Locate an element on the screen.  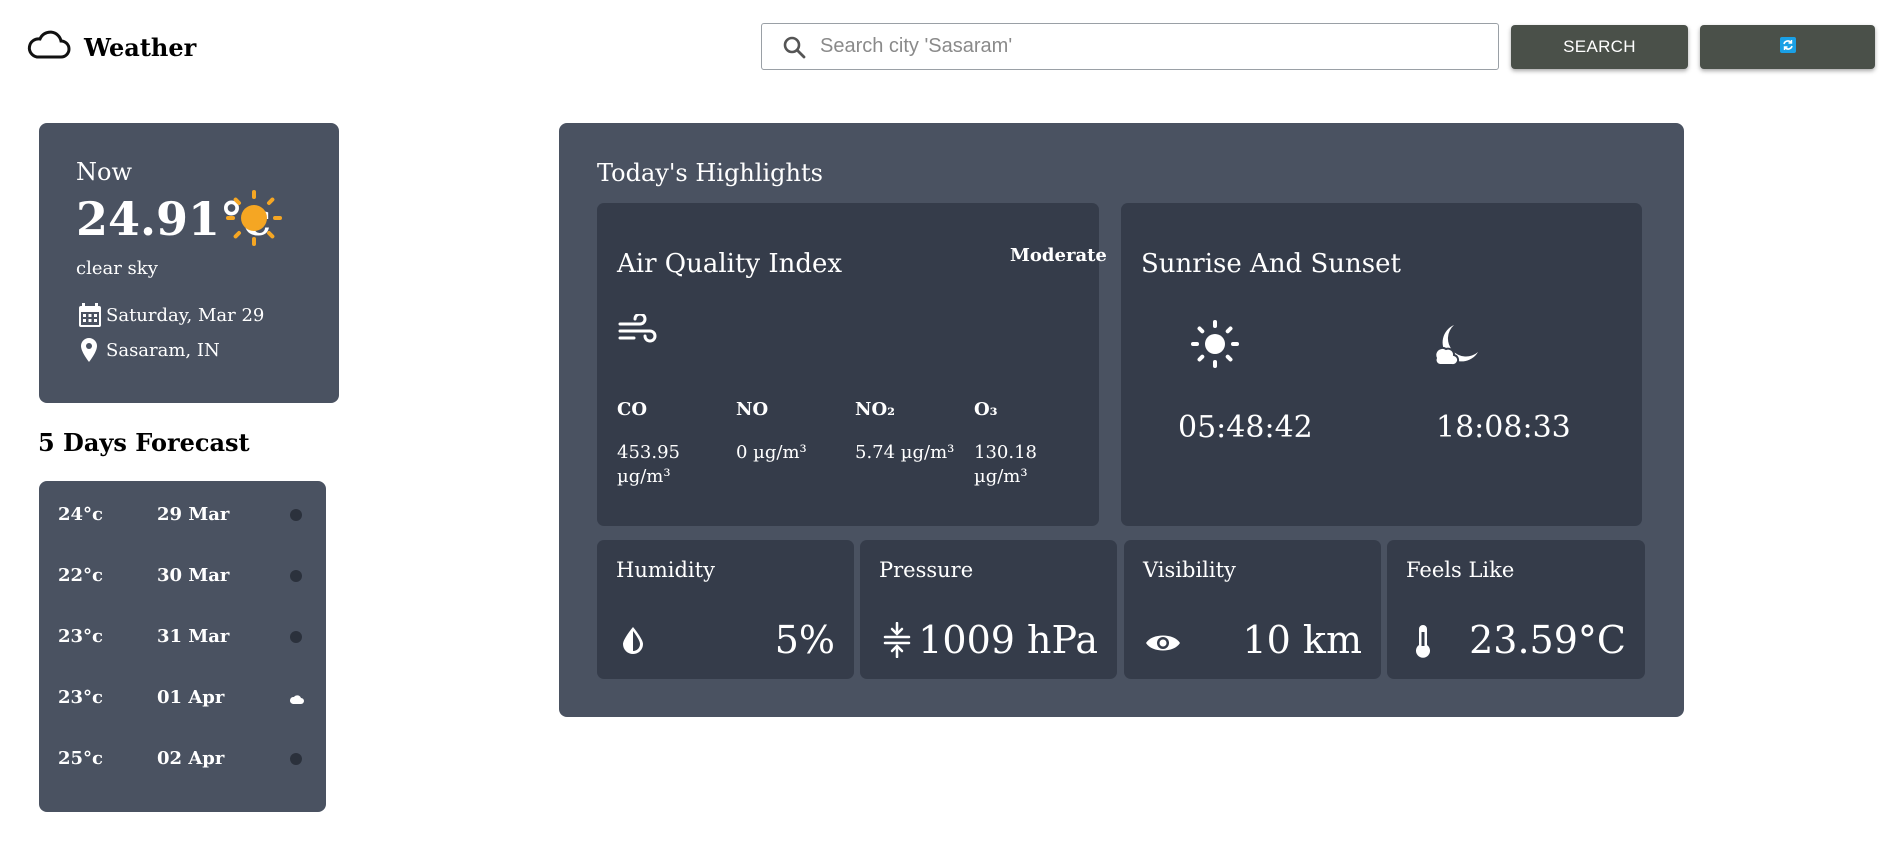
refresh-icon is located at coordinates (1787, 47).